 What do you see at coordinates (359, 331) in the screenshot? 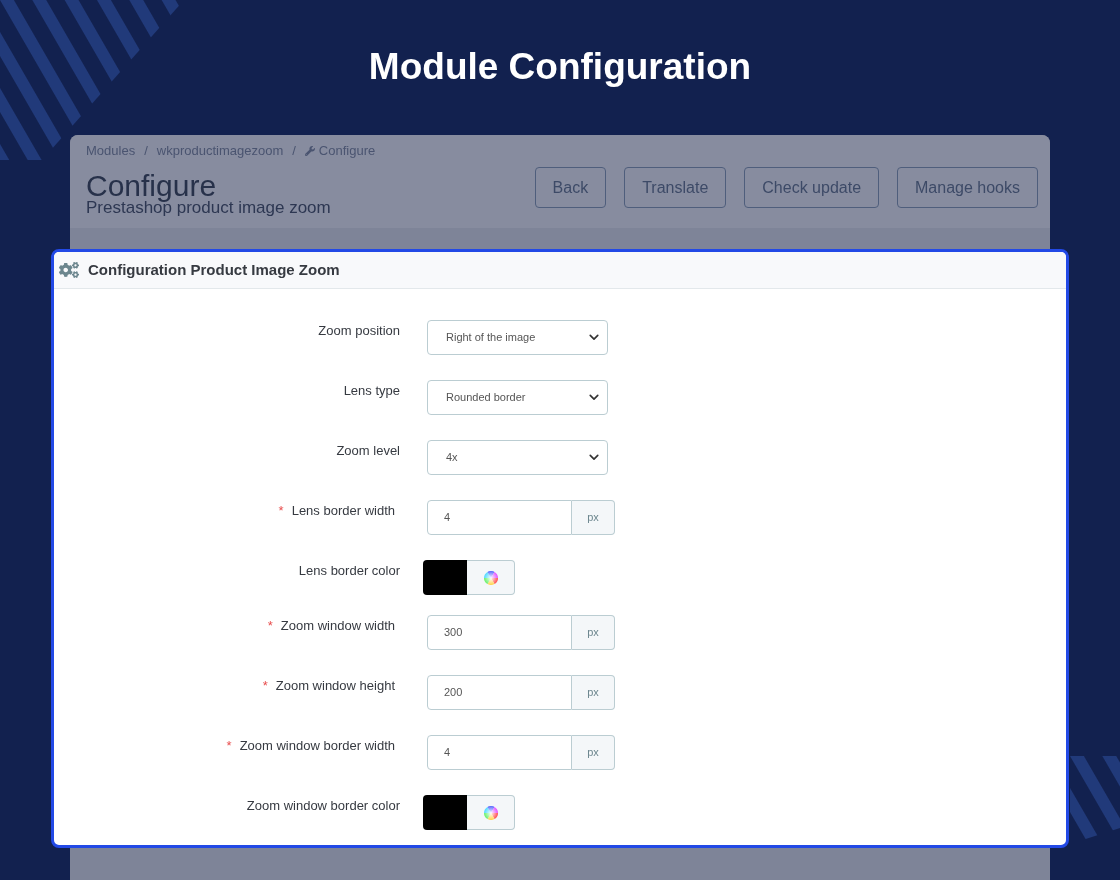
I see `field-label: Zoom position` at bounding box center [359, 331].